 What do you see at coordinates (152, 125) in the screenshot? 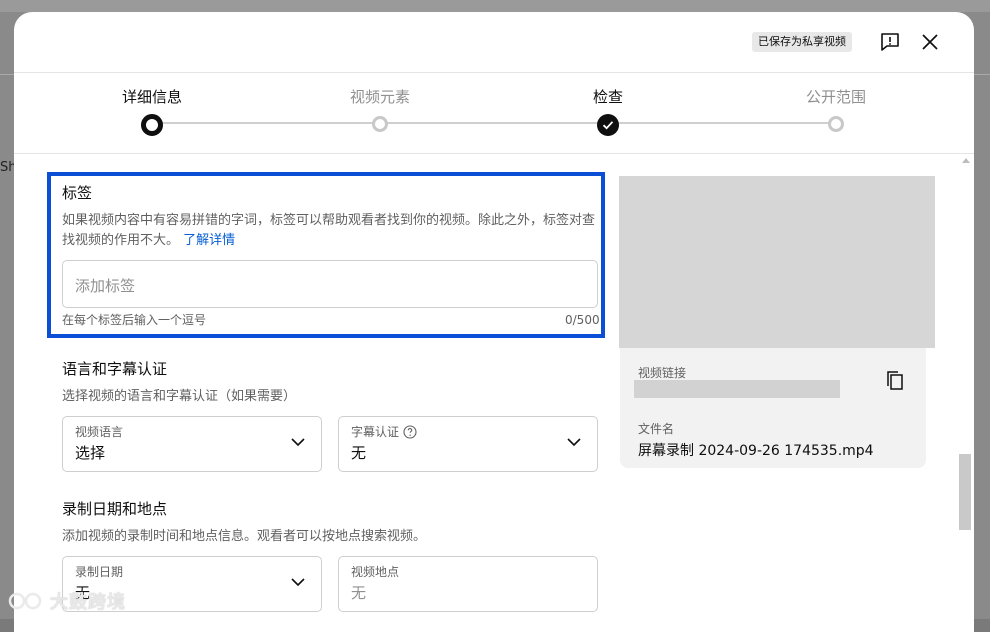
I see `step-current-marker` at bounding box center [152, 125].